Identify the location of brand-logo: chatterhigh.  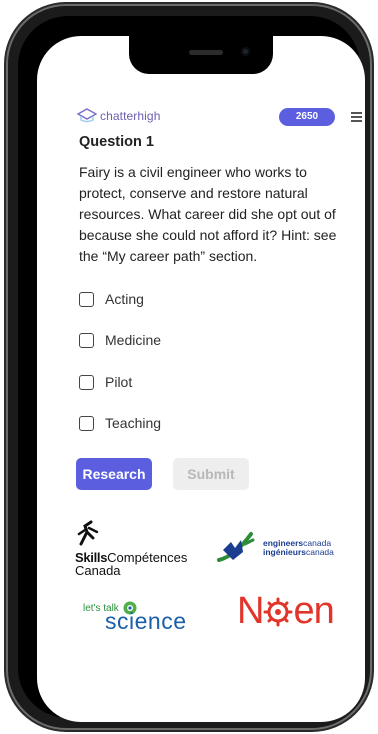
(118, 116).